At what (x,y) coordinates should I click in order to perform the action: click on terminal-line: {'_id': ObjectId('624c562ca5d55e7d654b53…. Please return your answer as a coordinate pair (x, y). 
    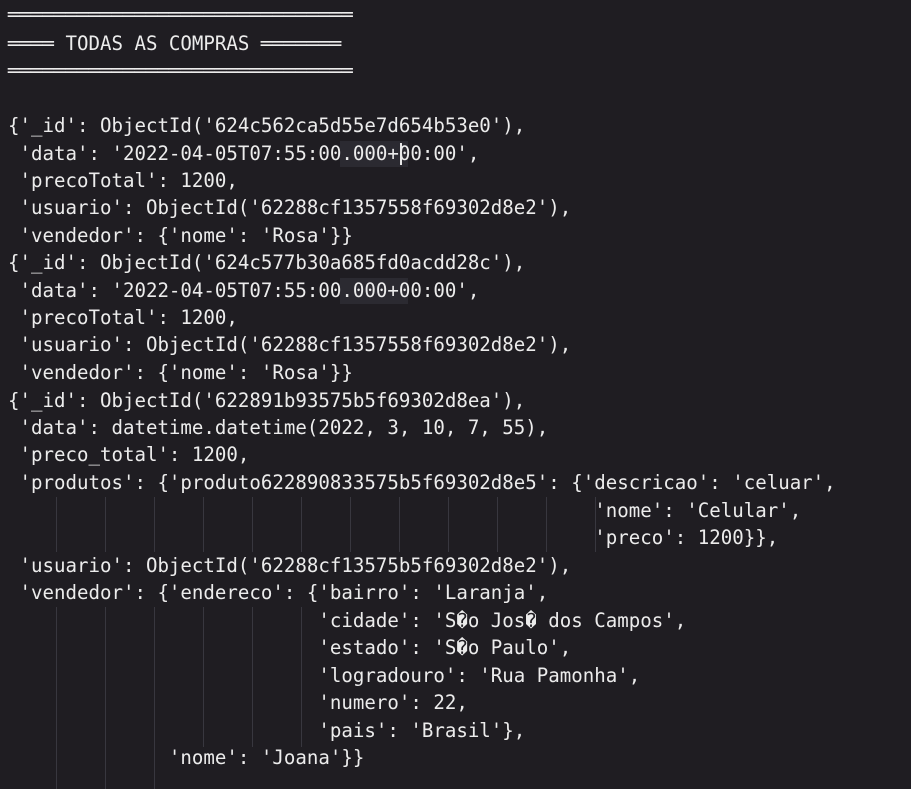
    Looking at the image, I should click on (267, 125).